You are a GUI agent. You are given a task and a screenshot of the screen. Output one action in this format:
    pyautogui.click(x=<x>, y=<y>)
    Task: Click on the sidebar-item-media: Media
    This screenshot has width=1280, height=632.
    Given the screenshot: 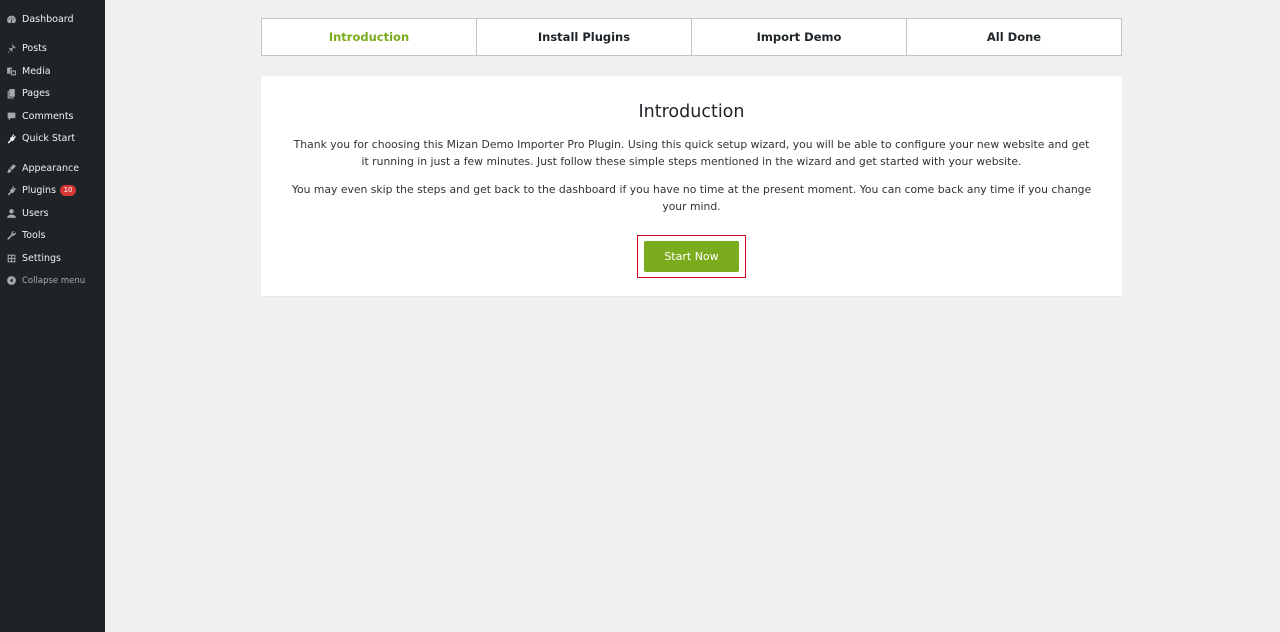 What is the action you would take?
    pyautogui.click(x=52, y=71)
    